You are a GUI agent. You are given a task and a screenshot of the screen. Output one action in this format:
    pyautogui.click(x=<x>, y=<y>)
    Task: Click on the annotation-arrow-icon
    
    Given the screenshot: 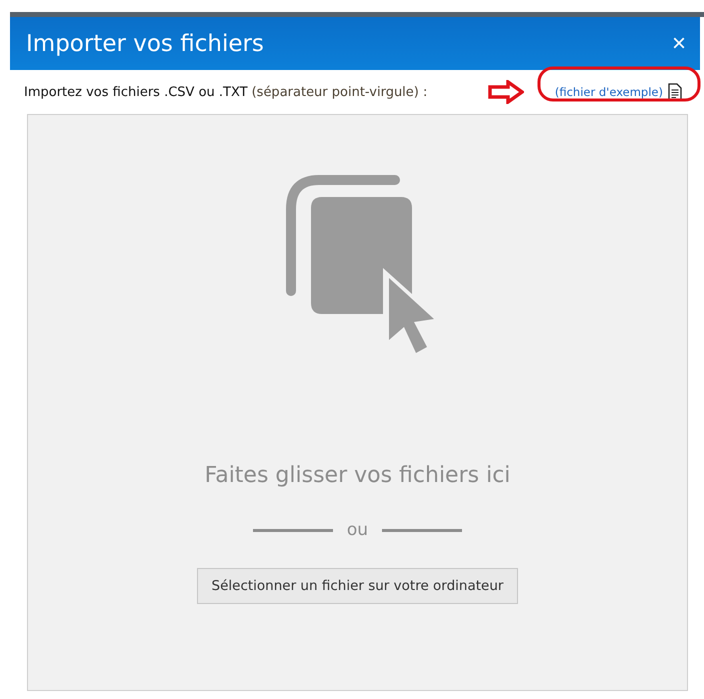 What is the action you would take?
    pyautogui.click(x=506, y=92)
    